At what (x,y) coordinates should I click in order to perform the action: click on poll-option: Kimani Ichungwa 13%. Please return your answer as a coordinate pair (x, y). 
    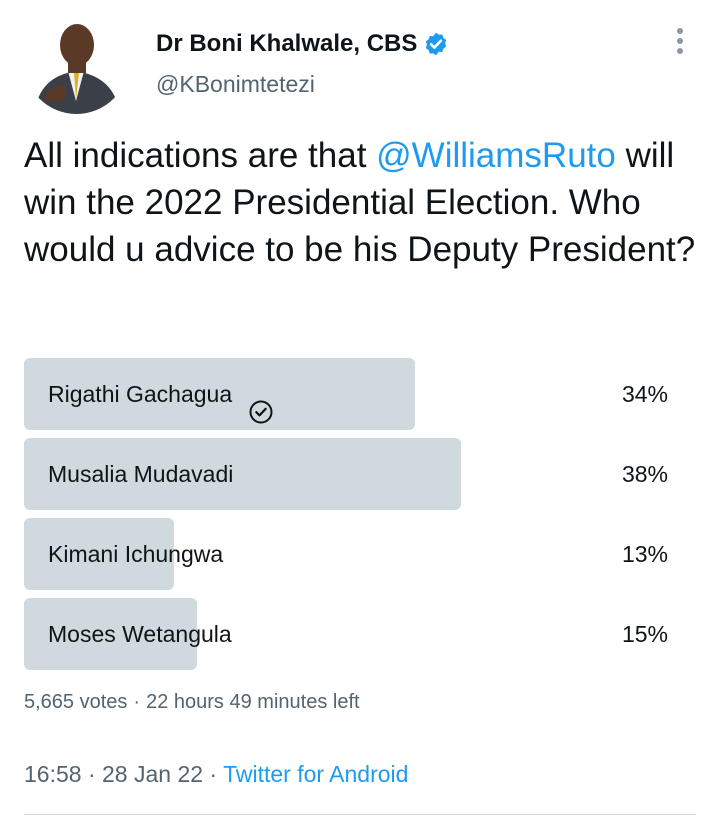
    Looking at the image, I should click on (349, 554).